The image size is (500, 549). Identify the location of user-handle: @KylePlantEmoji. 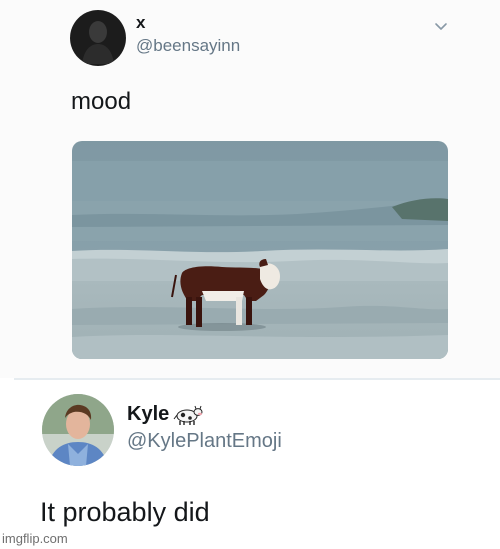
(204, 441).